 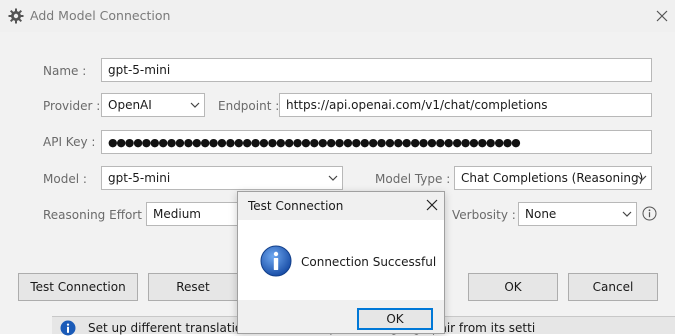 I want to click on model-type-select: Chat Completions (Reasoning), so click(x=553, y=178).